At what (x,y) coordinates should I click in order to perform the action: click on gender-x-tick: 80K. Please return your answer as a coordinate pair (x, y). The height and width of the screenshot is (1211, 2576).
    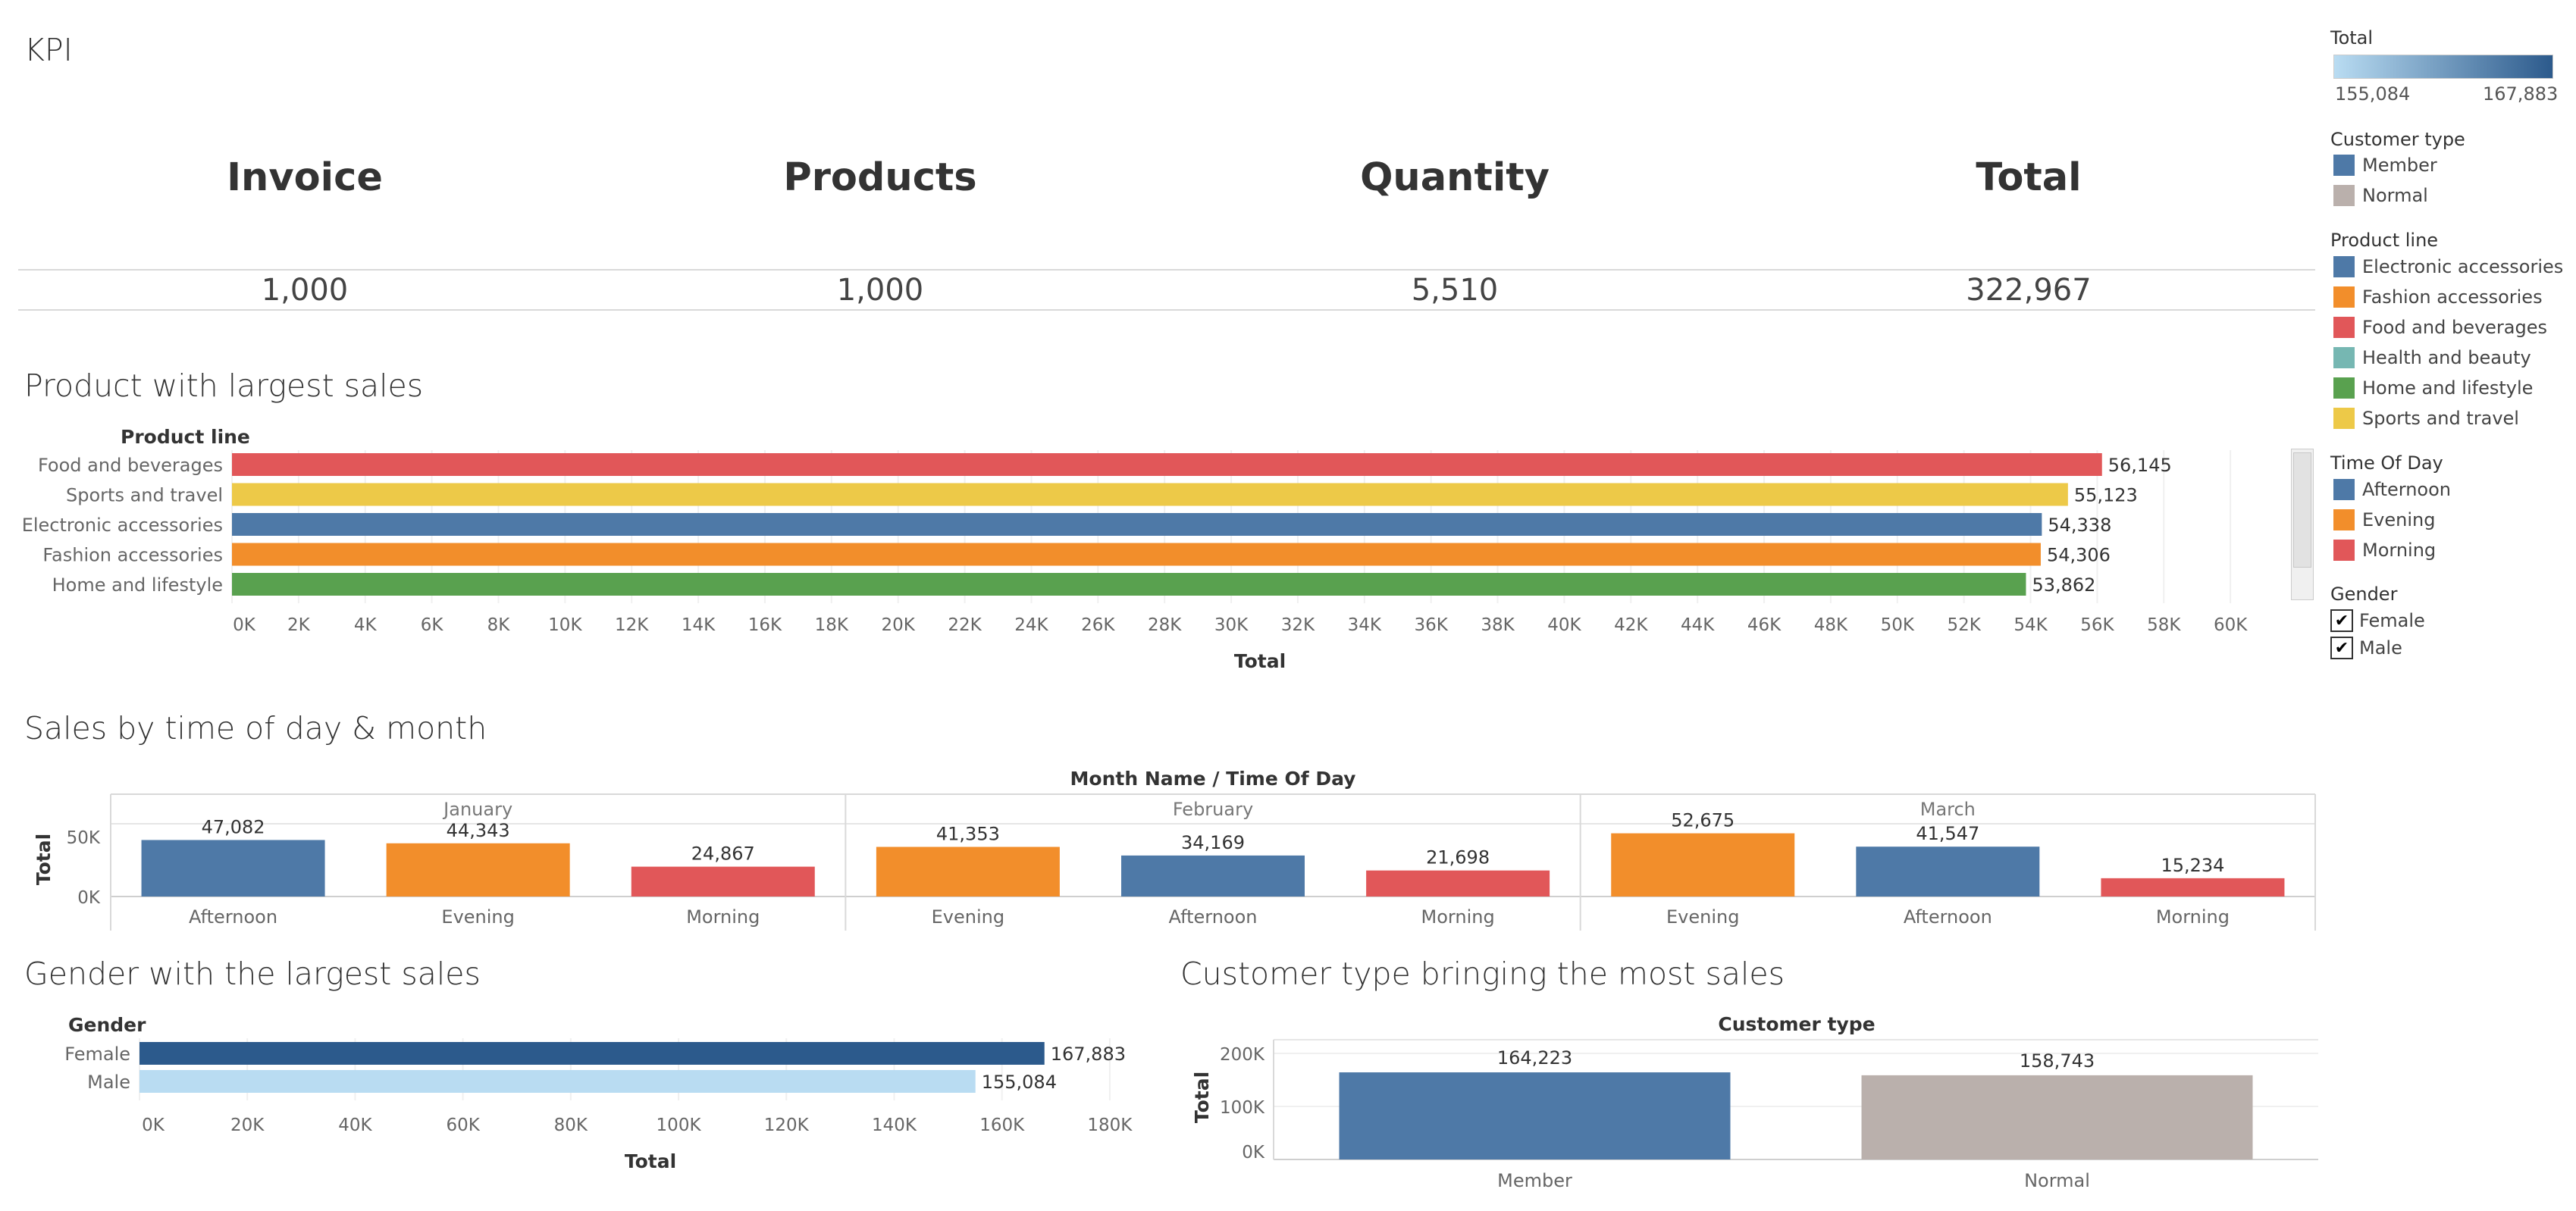
    Looking at the image, I should click on (571, 1125).